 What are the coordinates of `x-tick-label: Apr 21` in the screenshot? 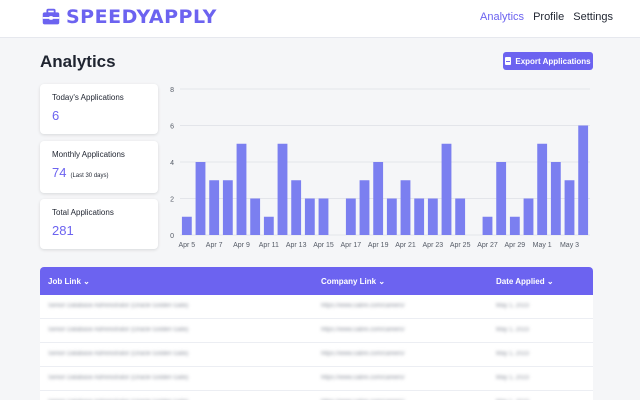 It's located at (405, 245).